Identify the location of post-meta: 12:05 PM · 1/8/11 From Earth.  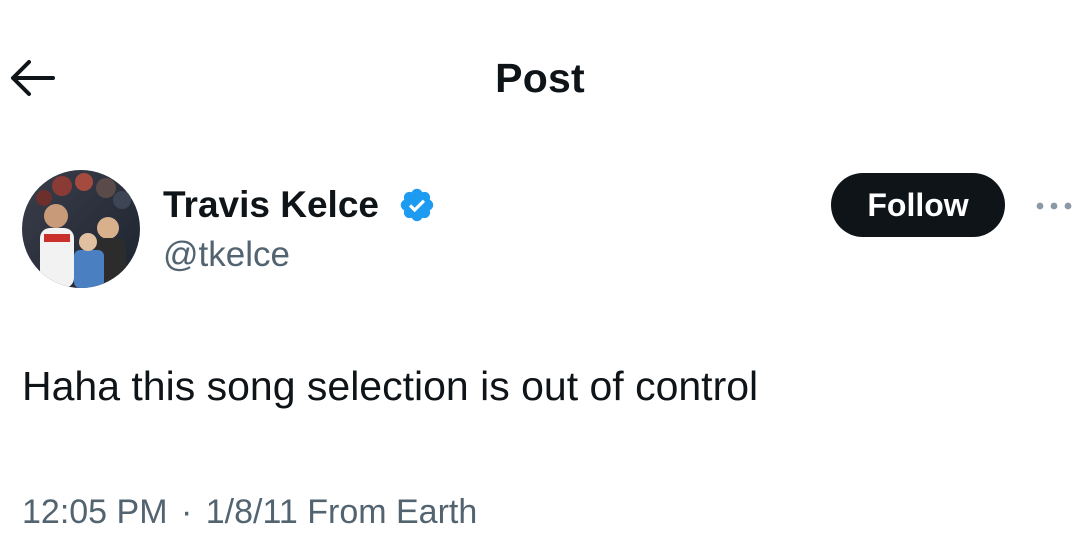
(249, 512).